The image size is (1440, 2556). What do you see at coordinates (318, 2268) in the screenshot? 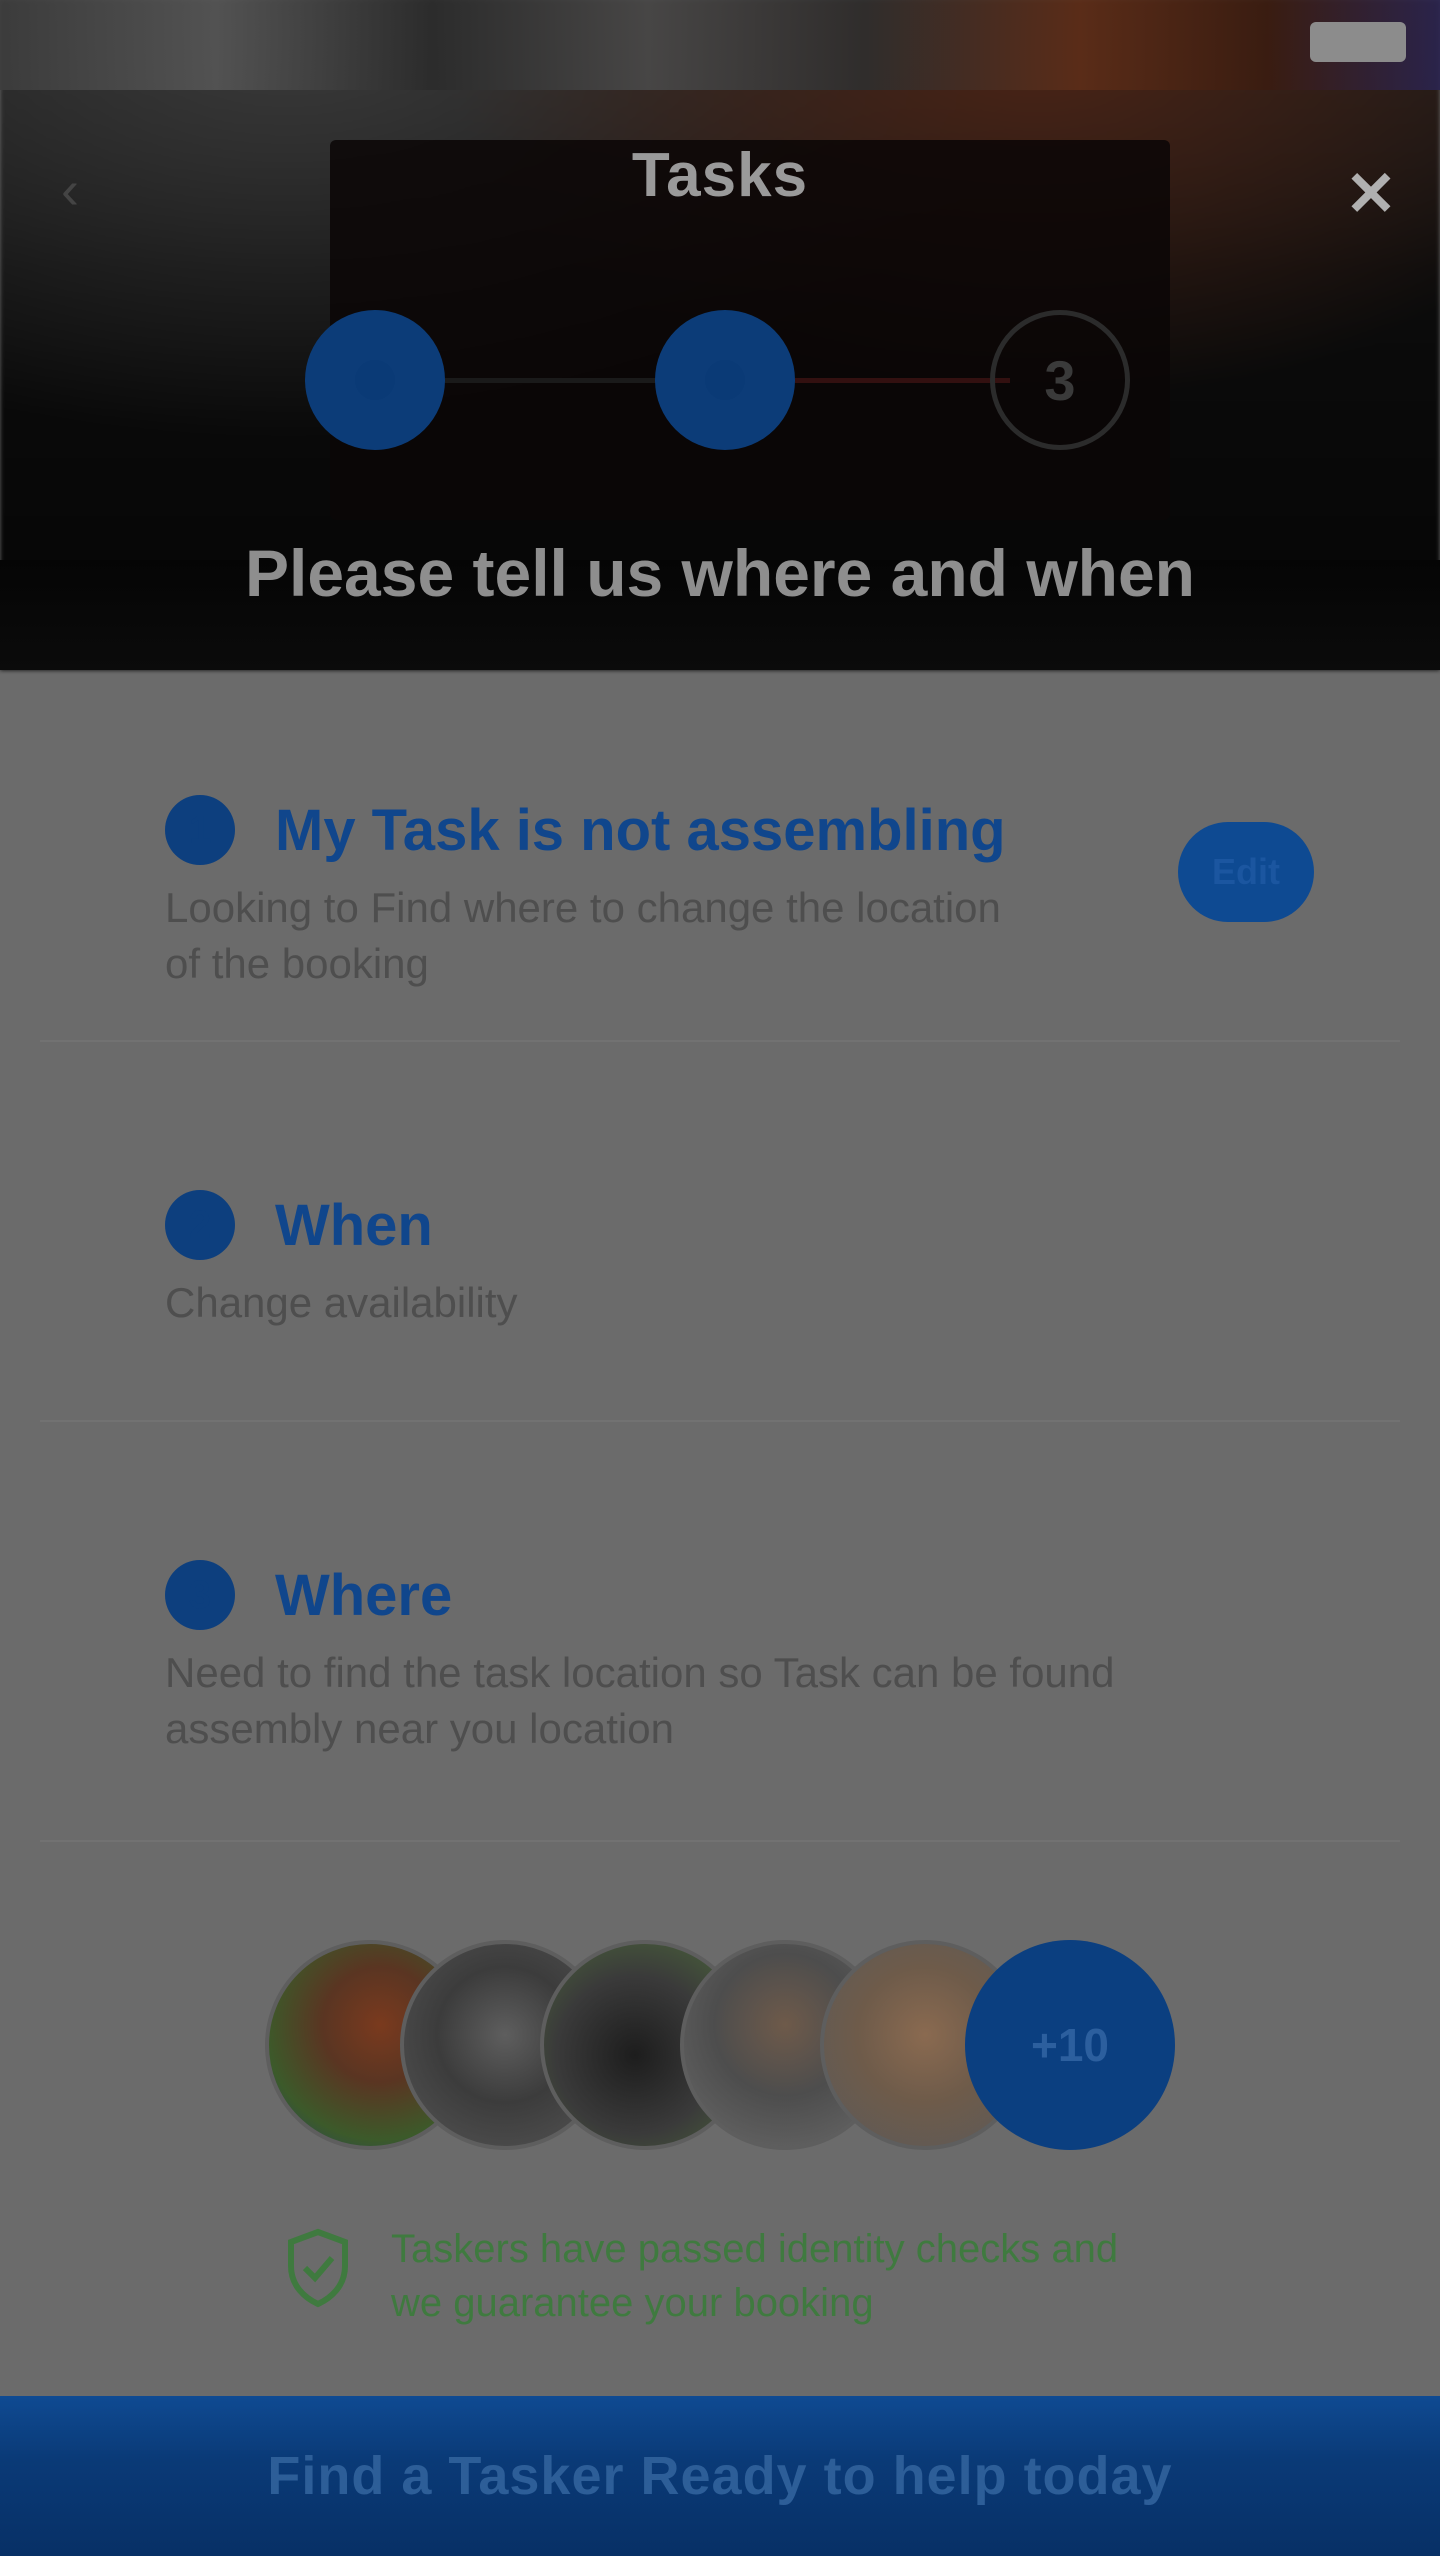
I see `shield-icon` at bounding box center [318, 2268].